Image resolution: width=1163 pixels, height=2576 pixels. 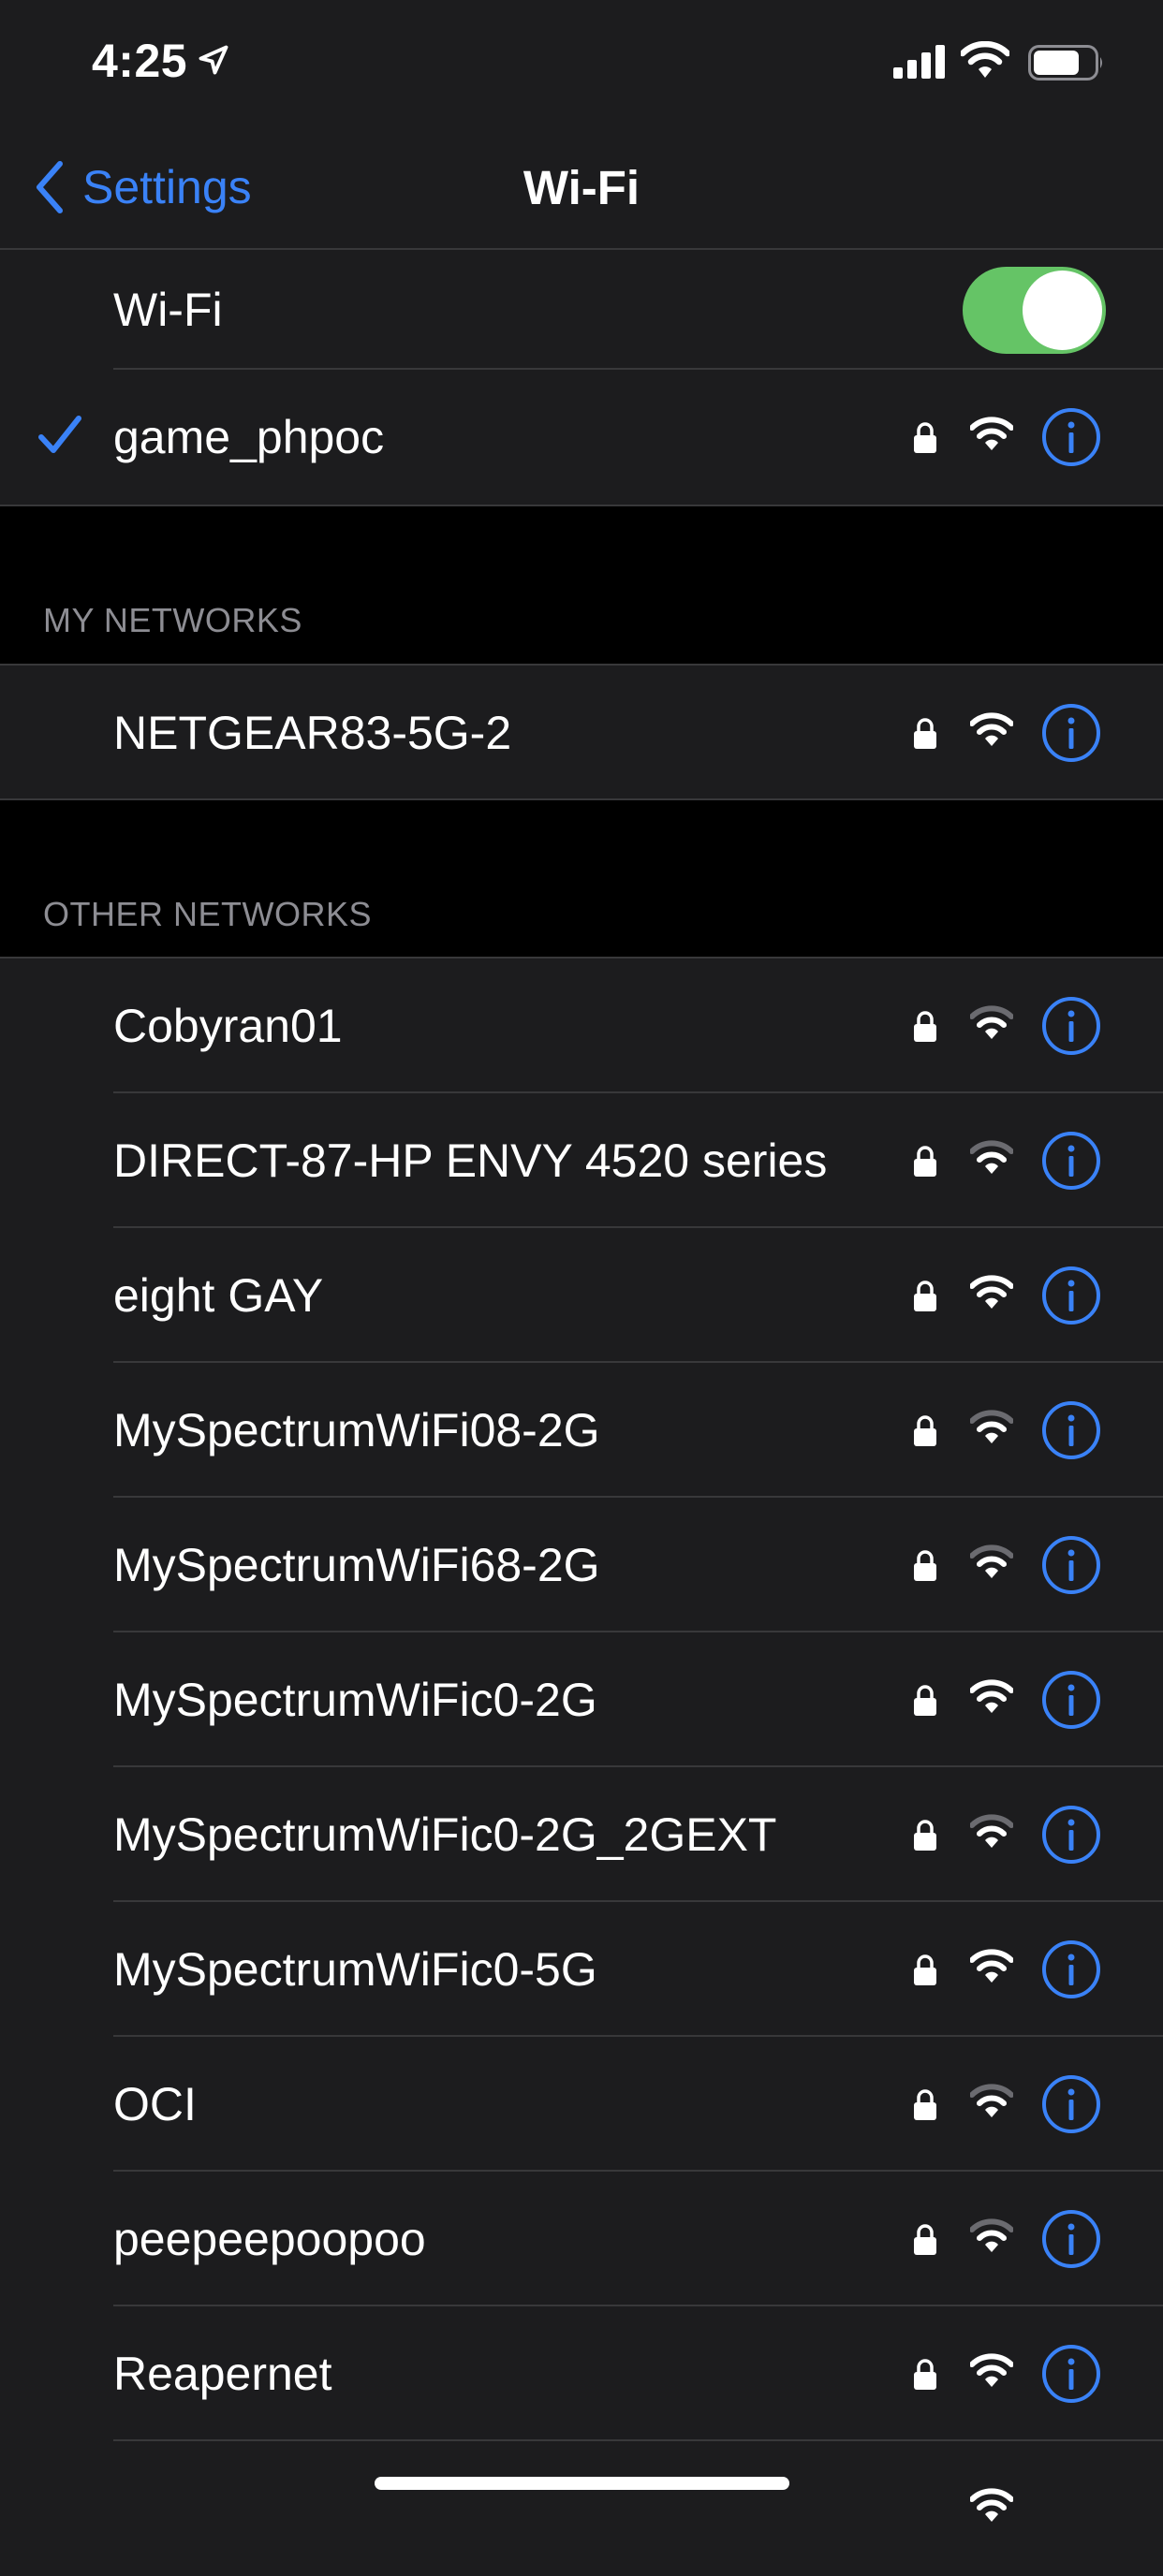 What do you see at coordinates (1065, 62) in the screenshot?
I see `battery-icon` at bounding box center [1065, 62].